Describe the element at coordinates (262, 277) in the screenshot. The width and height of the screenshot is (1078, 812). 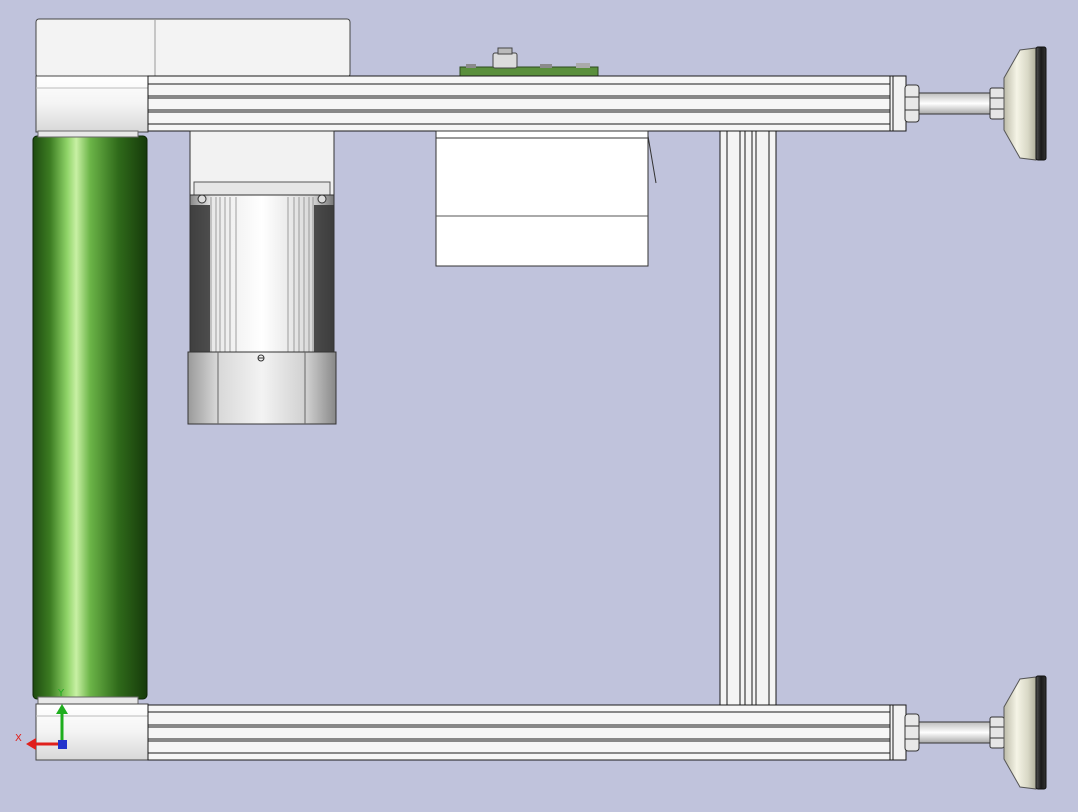
I see `gear-motor` at that location.